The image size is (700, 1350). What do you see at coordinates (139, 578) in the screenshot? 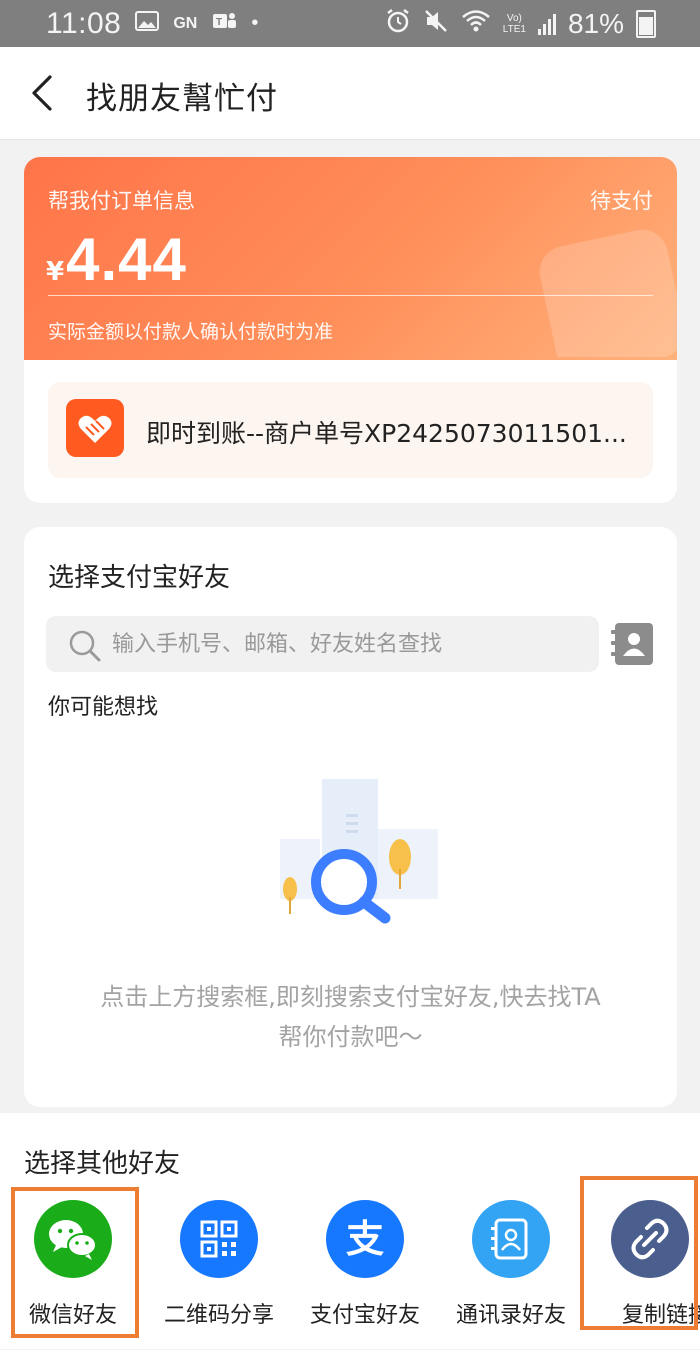
I see `section-title: 选择支付宝好友` at bounding box center [139, 578].